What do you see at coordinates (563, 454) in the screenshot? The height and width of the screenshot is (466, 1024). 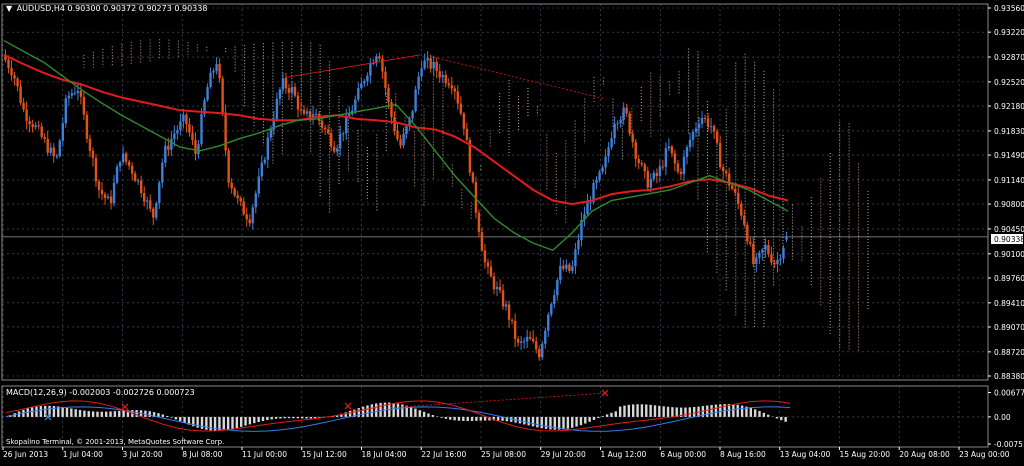 I see `time-tick-label: 29 Jul 20:00` at bounding box center [563, 454].